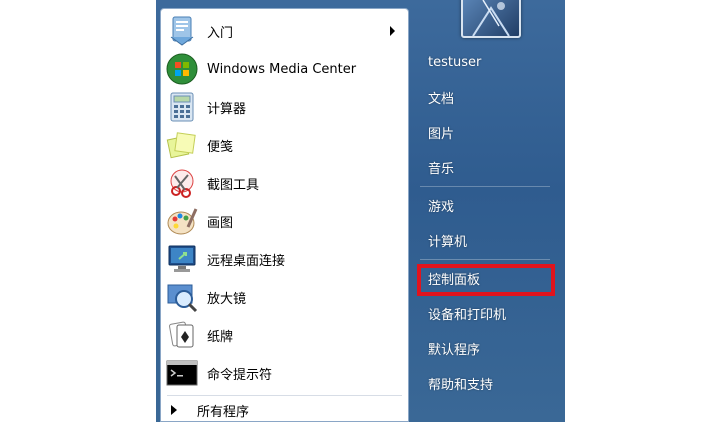 The height and width of the screenshot is (422, 721). What do you see at coordinates (486, 280) in the screenshot?
I see `highlight-box` at bounding box center [486, 280].